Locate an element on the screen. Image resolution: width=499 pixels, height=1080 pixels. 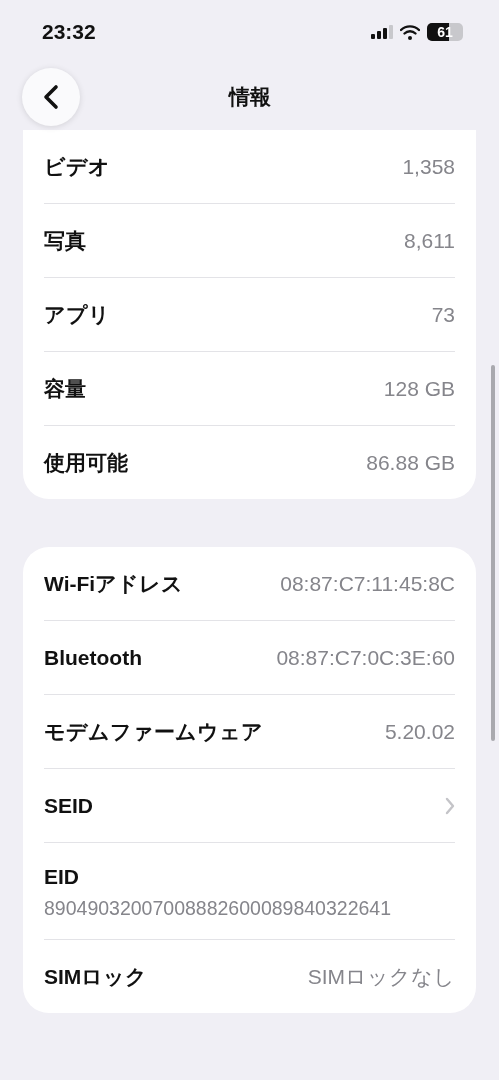
wifi-icon is located at coordinates (410, 32).